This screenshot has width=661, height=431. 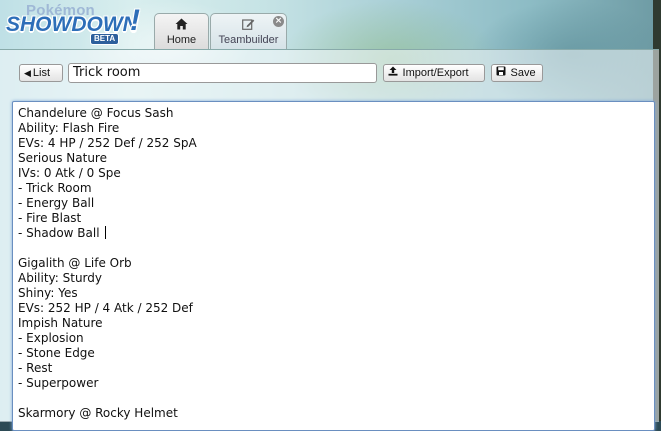 I want to click on editor-line: Ability: Flash Fire, so click(x=69, y=128).